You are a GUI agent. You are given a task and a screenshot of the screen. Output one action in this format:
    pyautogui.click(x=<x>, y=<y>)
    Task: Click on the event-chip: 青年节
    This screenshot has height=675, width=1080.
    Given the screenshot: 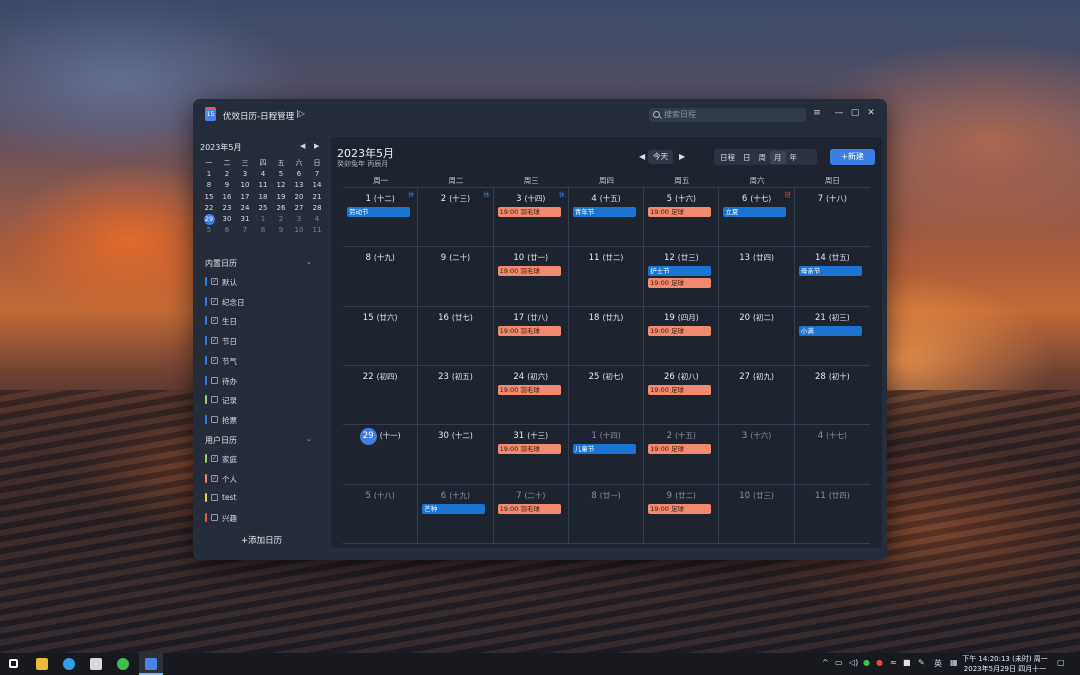 What is the action you would take?
    pyautogui.click(x=604, y=212)
    